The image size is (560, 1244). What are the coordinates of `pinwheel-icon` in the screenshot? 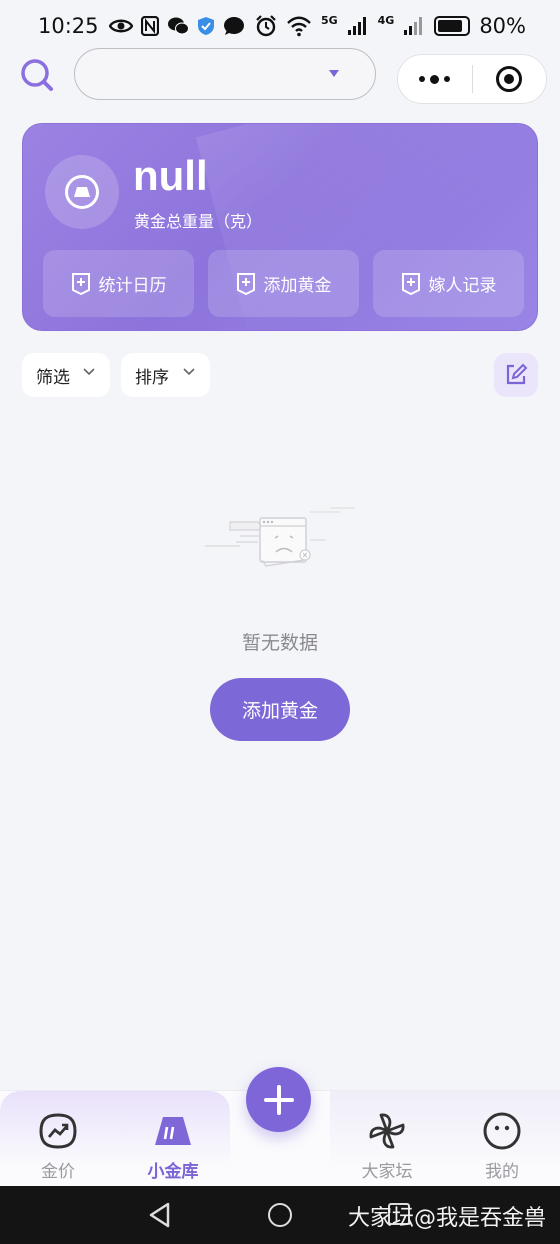 It's located at (387, 1131).